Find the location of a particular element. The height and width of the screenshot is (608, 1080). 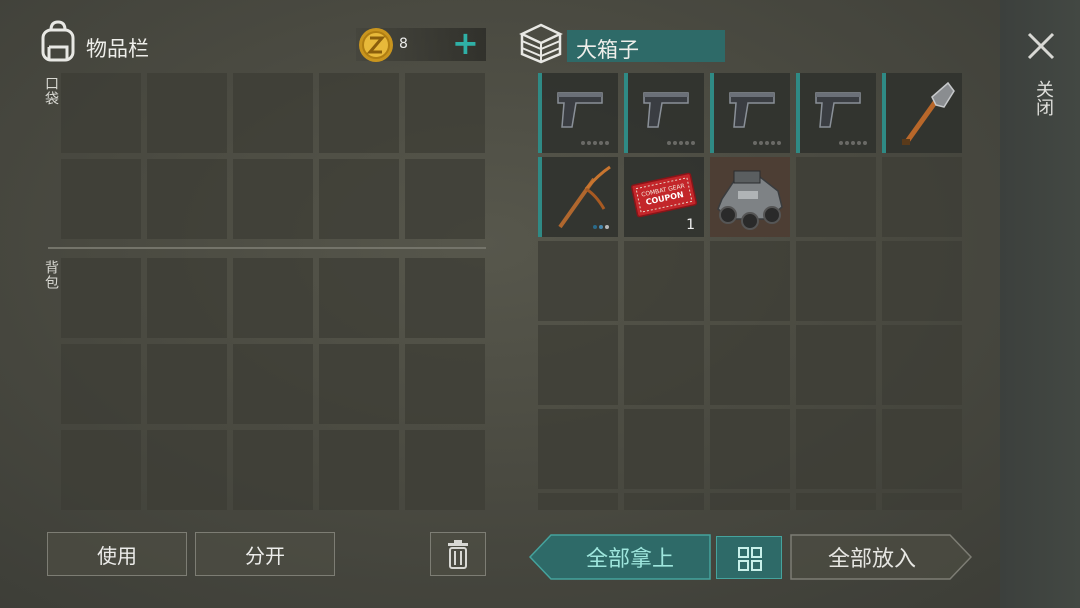

use-button: 使用 is located at coordinates (117, 554).